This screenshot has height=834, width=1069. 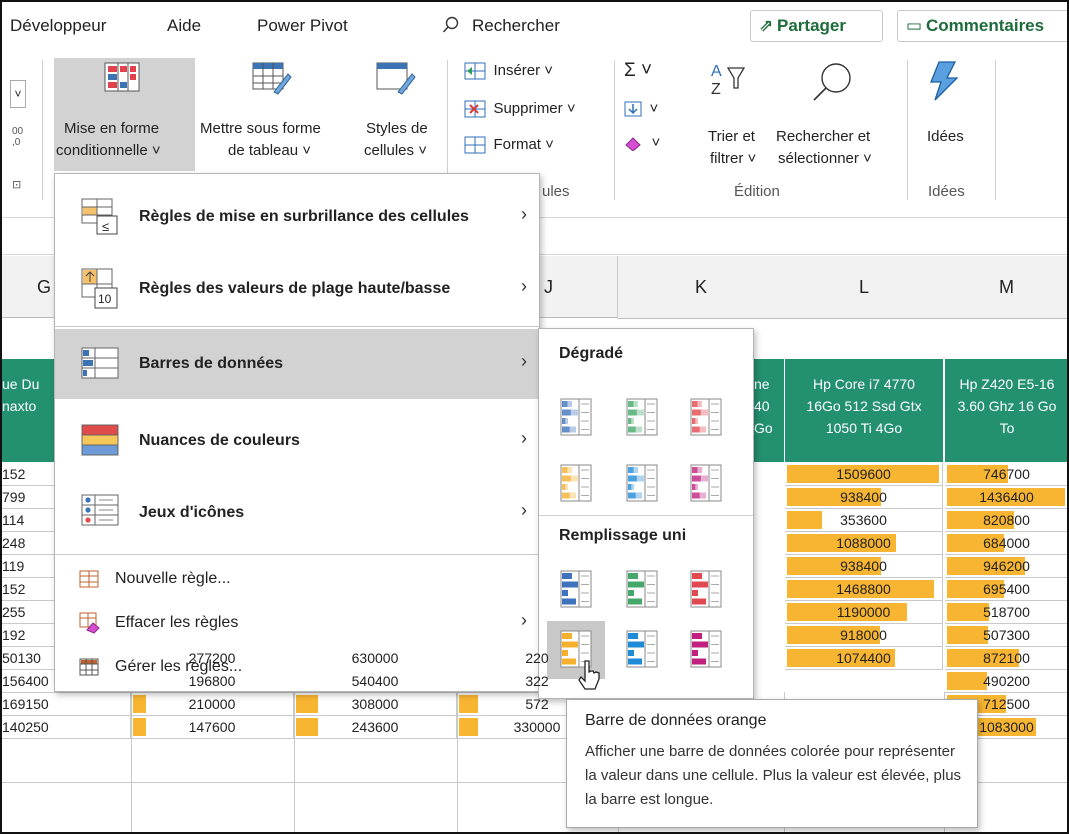 I want to click on cell-m: 518700, so click(x=1006, y=612).